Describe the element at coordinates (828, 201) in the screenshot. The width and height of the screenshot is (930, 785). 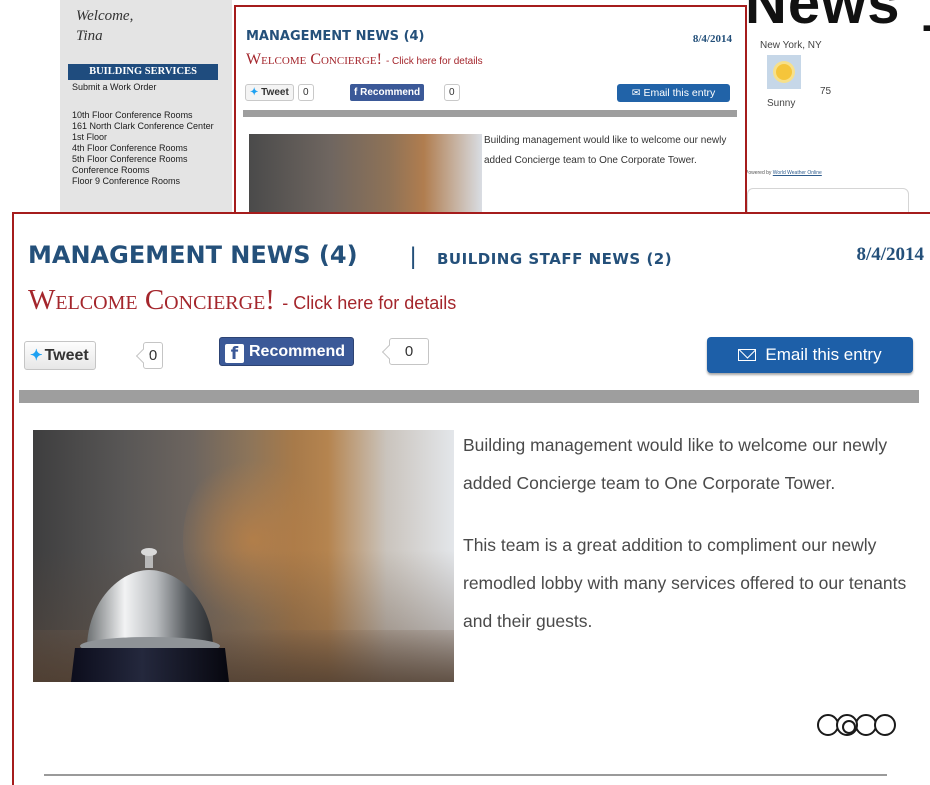
I see `sidebar-box` at that location.